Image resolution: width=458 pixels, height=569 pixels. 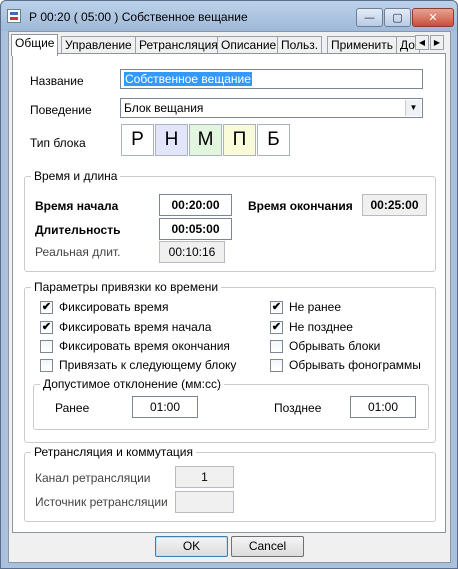 What do you see at coordinates (78, 230) in the screenshot?
I see `duration-label: Длительность` at bounding box center [78, 230].